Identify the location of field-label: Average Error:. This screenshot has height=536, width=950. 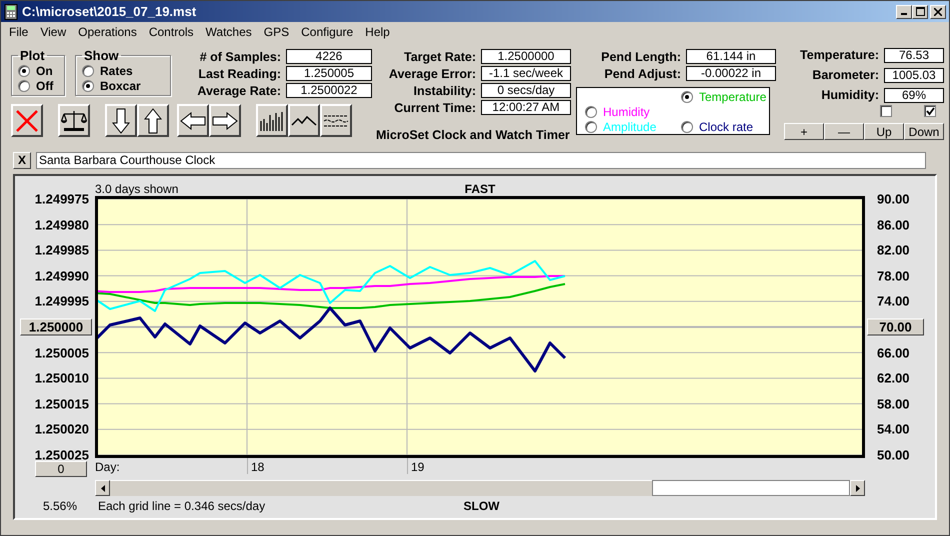
(432, 73).